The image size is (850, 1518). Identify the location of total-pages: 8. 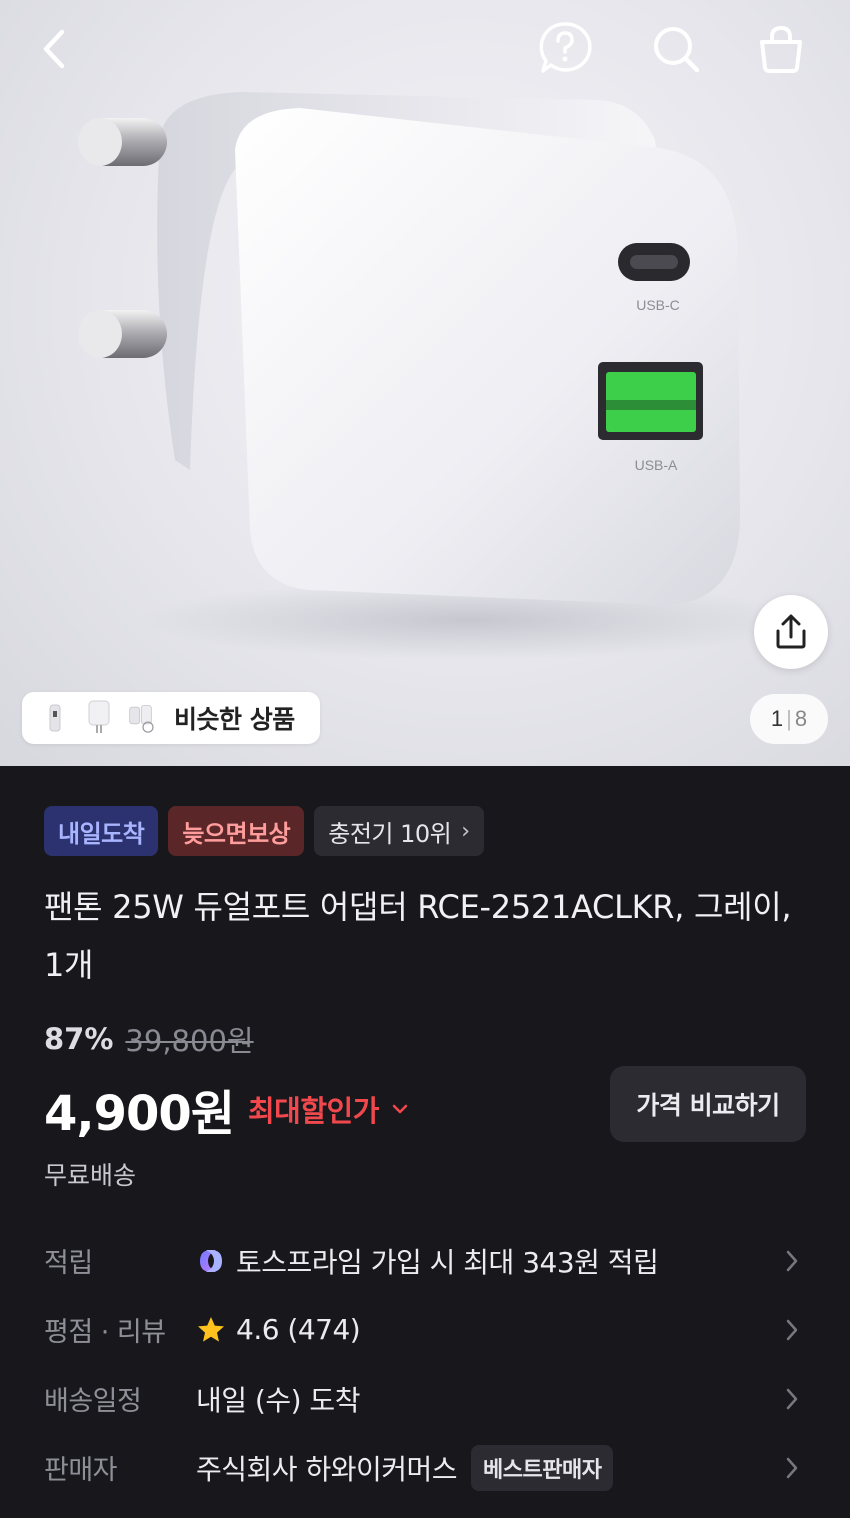
(801, 718).